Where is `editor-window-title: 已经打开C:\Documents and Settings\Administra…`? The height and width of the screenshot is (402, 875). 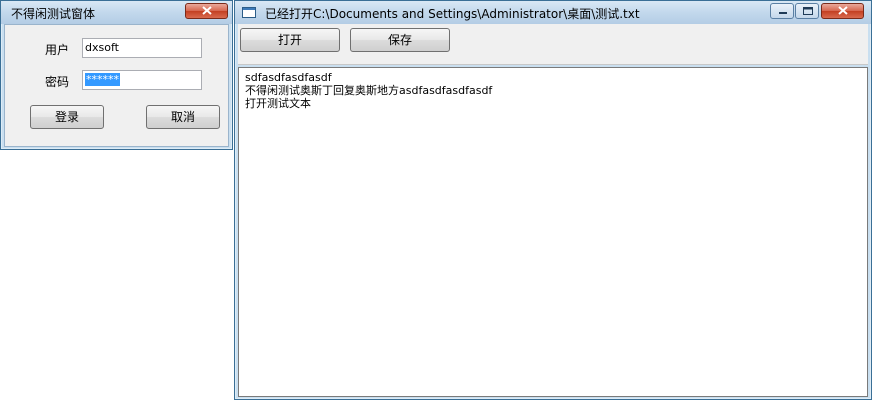
editor-window-title: 已经打开C:\Documents and Settings\Administra… is located at coordinates (452, 14).